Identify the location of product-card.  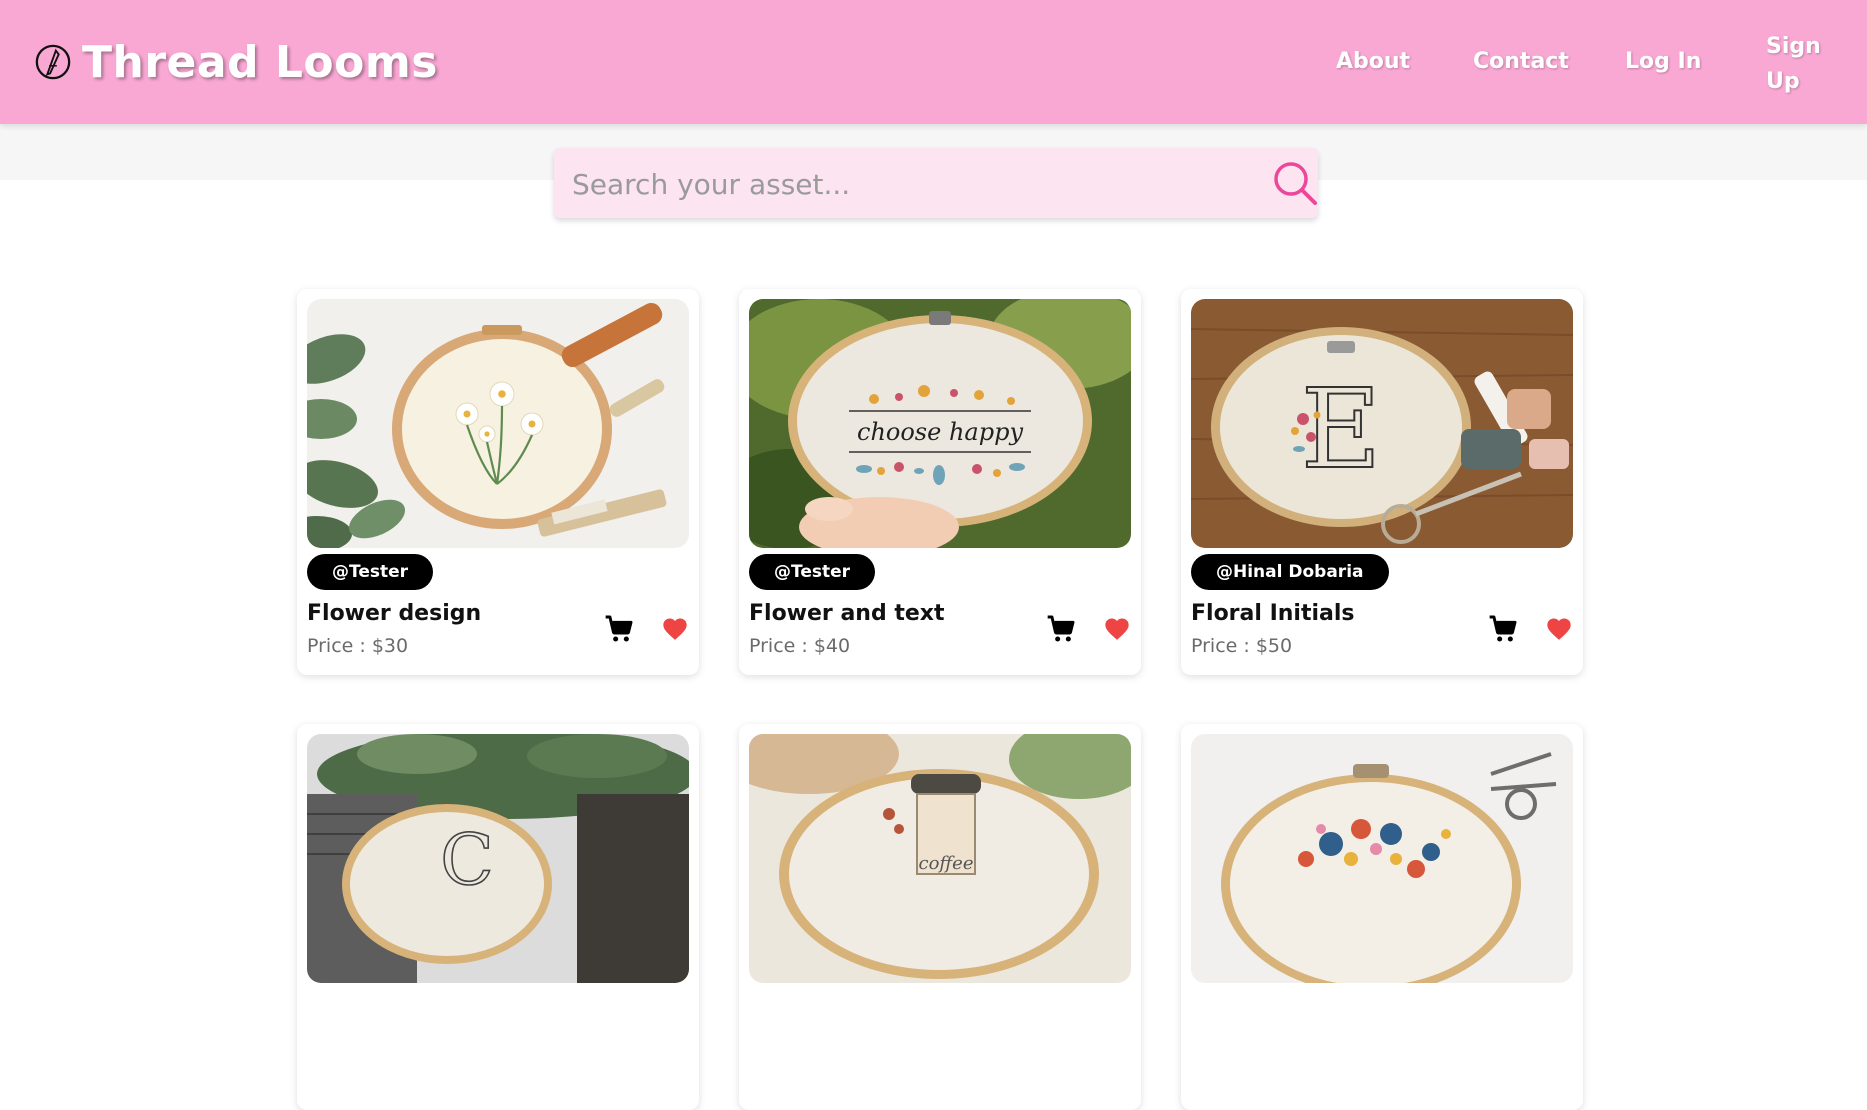
(1382, 917).